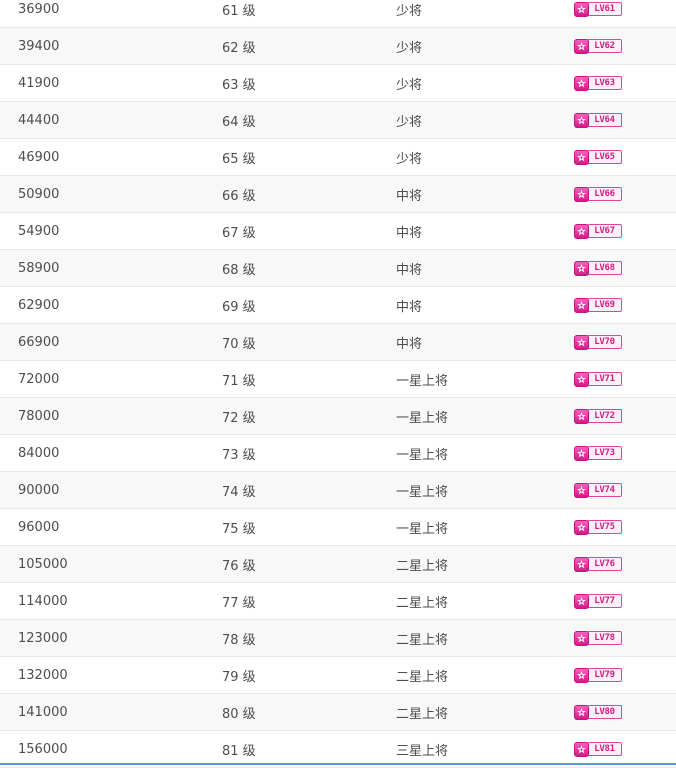  What do you see at coordinates (239, 418) in the screenshot?
I see `level-cell: 72 级` at bounding box center [239, 418].